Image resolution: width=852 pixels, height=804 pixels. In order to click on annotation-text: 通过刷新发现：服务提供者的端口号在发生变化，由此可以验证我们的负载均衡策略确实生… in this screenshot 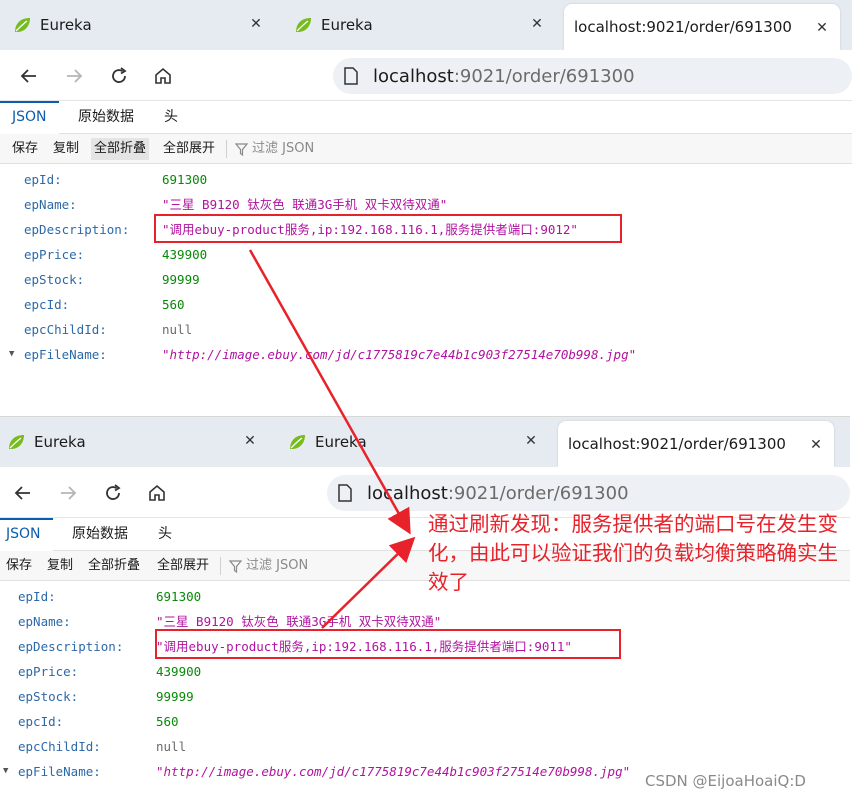, I will do `click(633, 553)`.